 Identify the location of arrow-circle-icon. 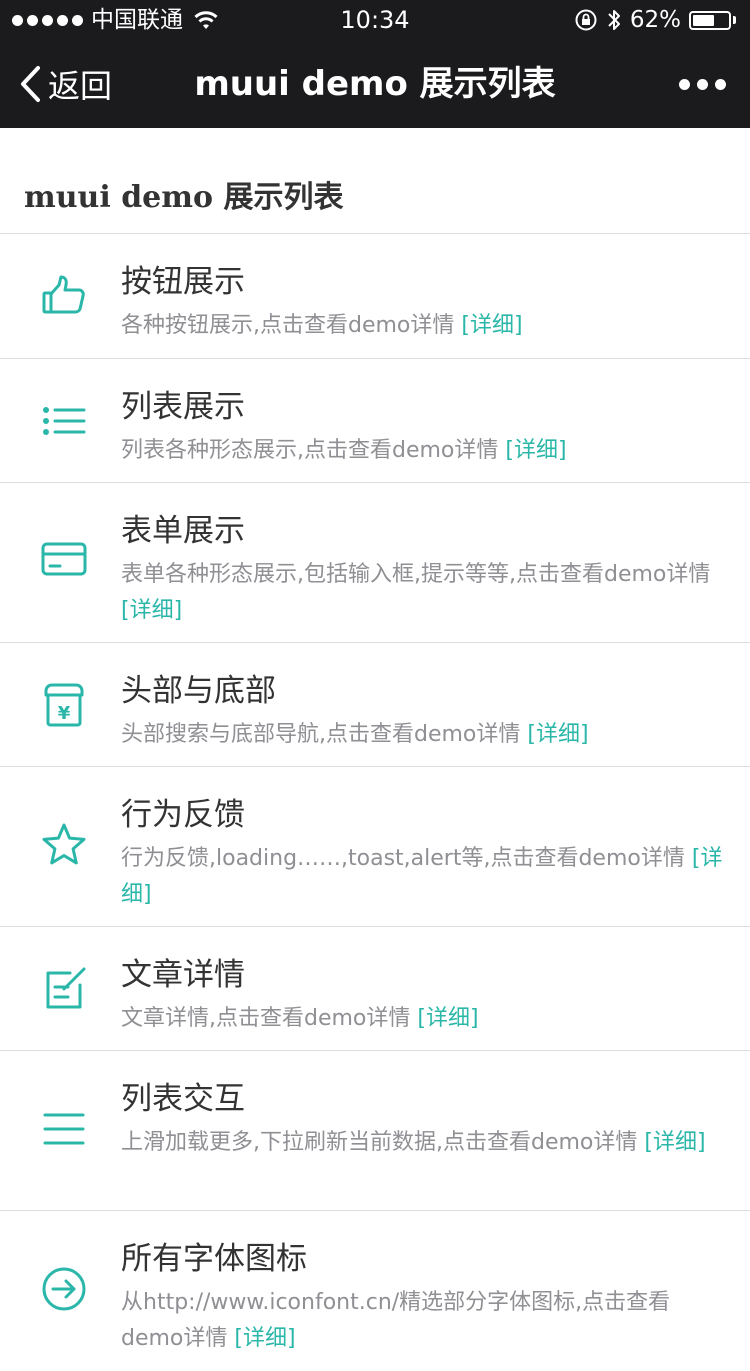
(64, 1289).